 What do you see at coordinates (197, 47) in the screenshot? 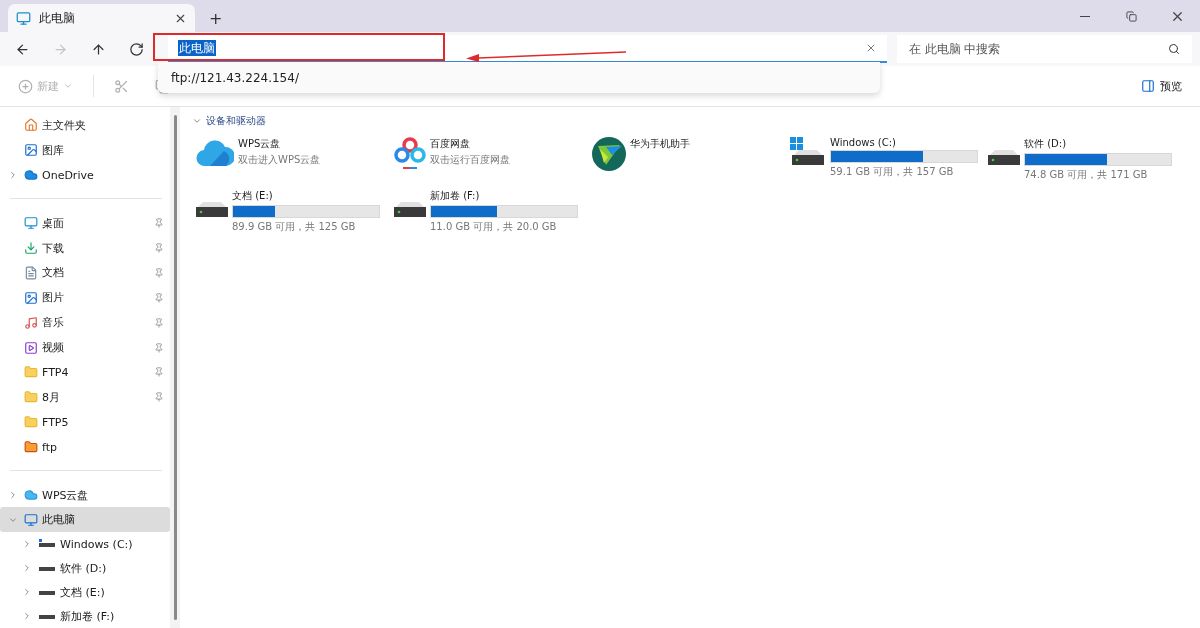
I see `address-text: 此电脑` at bounding box center [197, 47].